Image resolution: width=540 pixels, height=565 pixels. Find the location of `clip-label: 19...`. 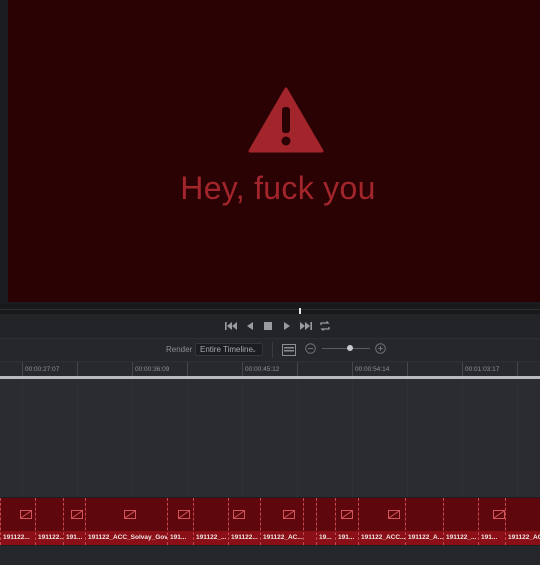

clip-label: 19... is located at coordinates (326, 538).